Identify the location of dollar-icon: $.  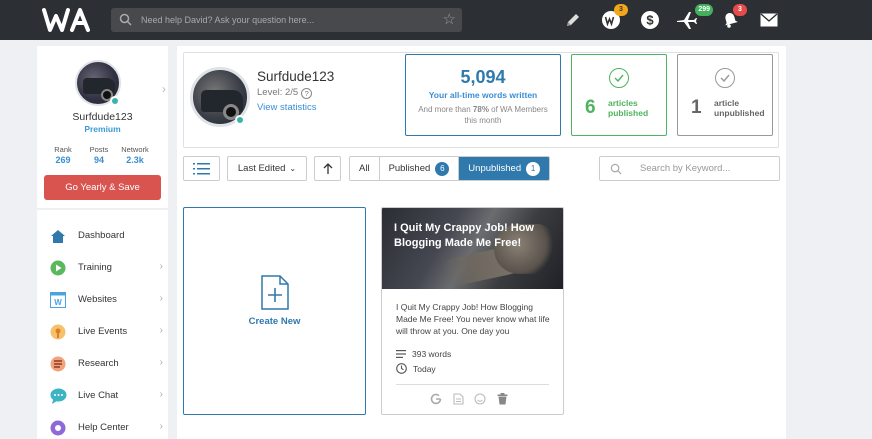
(650, 20).